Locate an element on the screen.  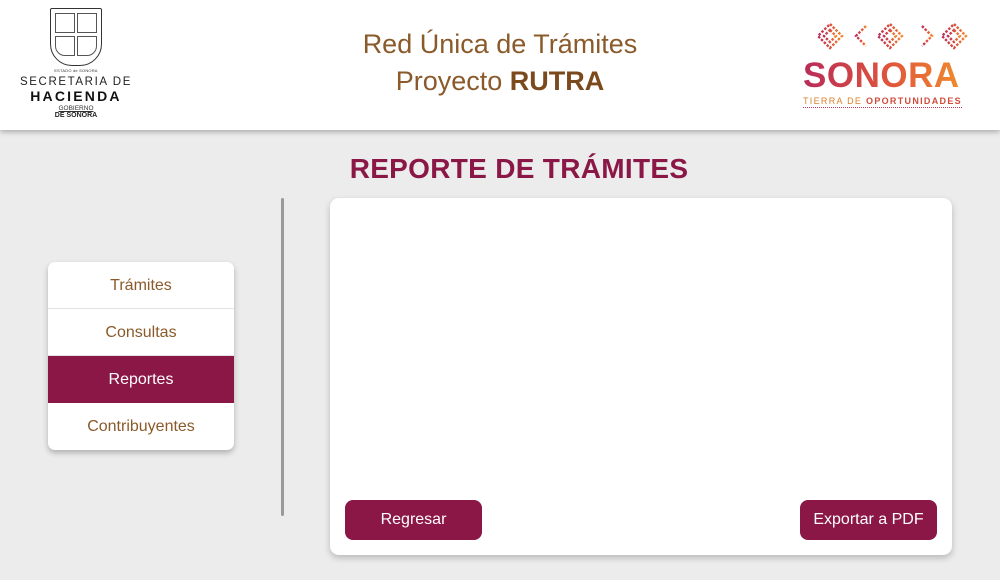
sonora-wordmark: SONORA is located at coordinates (881, 75).